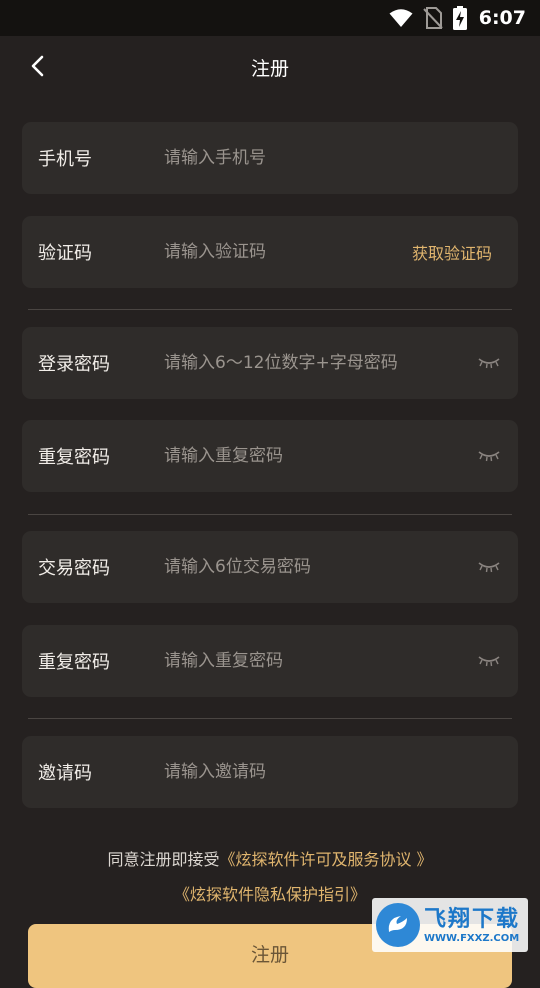  What do you see at coordinates (457, 252) in the screenshot?
I see `get-code-button: 获取验证码` at bounding box center [457, 252].